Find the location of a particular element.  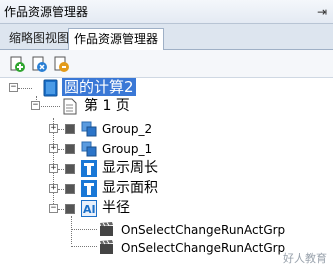

page-icon is located at coordinates (70, 108).